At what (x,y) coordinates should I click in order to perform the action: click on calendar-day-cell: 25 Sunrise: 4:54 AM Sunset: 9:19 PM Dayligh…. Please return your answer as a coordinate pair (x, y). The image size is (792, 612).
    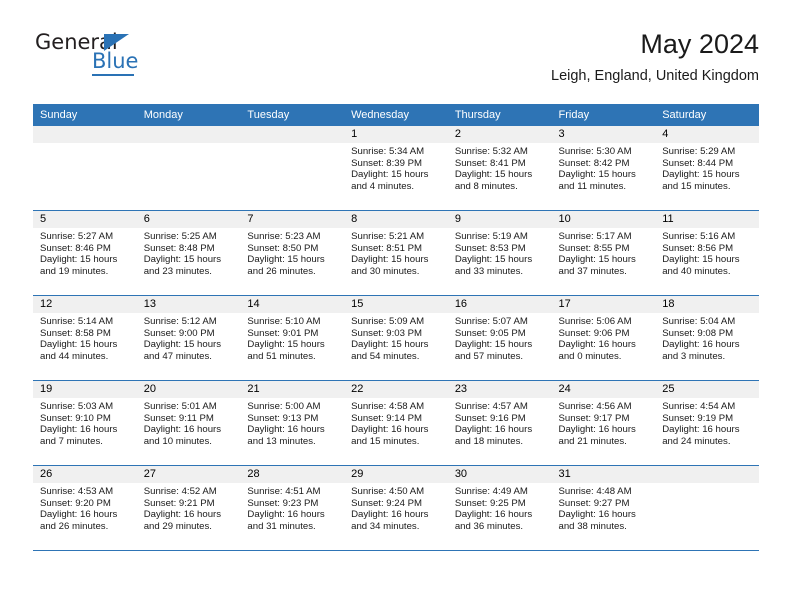
    Looking at the image, I should click on (707, 423).